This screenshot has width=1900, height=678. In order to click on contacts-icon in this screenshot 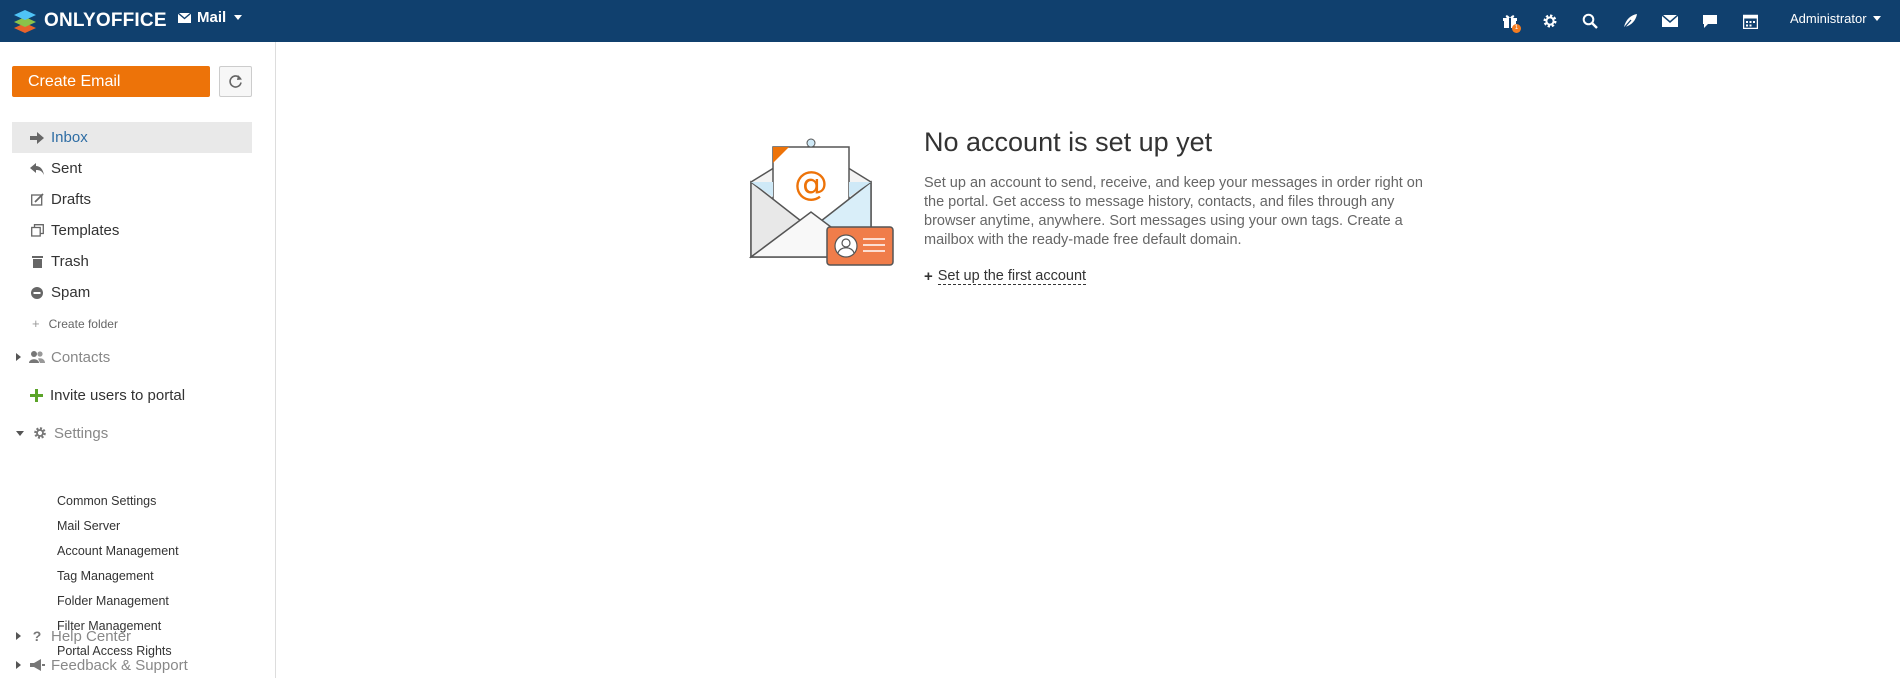, I will do `click(37, 357)`.